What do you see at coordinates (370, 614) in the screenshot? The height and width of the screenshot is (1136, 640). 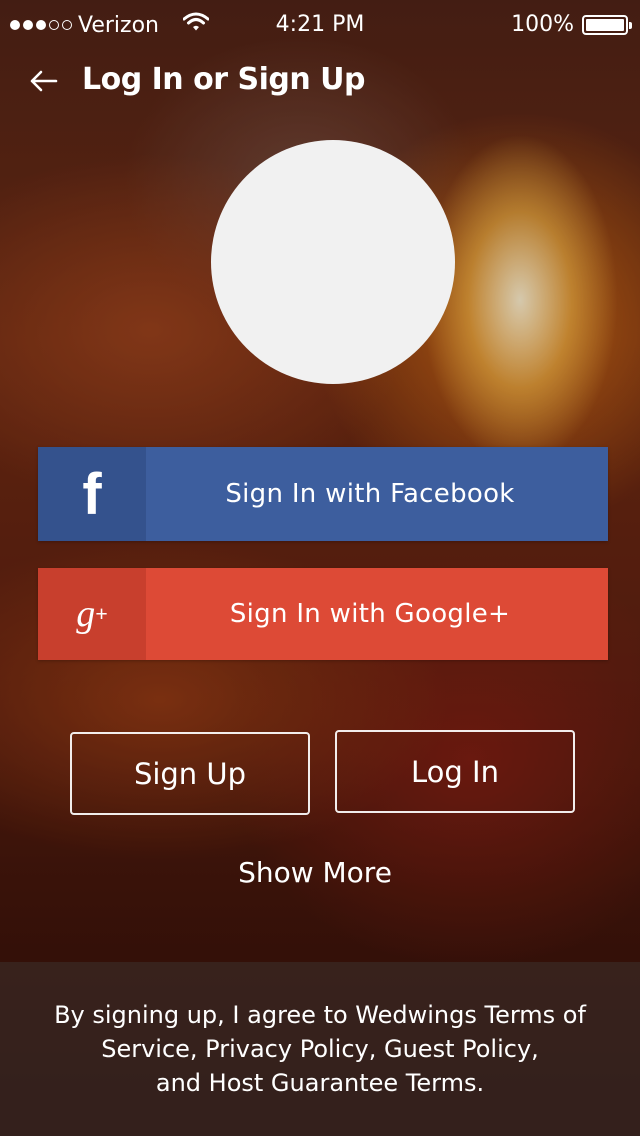 I see `google-button-label: Sign In with Google+` at bounding box center [370, 614].